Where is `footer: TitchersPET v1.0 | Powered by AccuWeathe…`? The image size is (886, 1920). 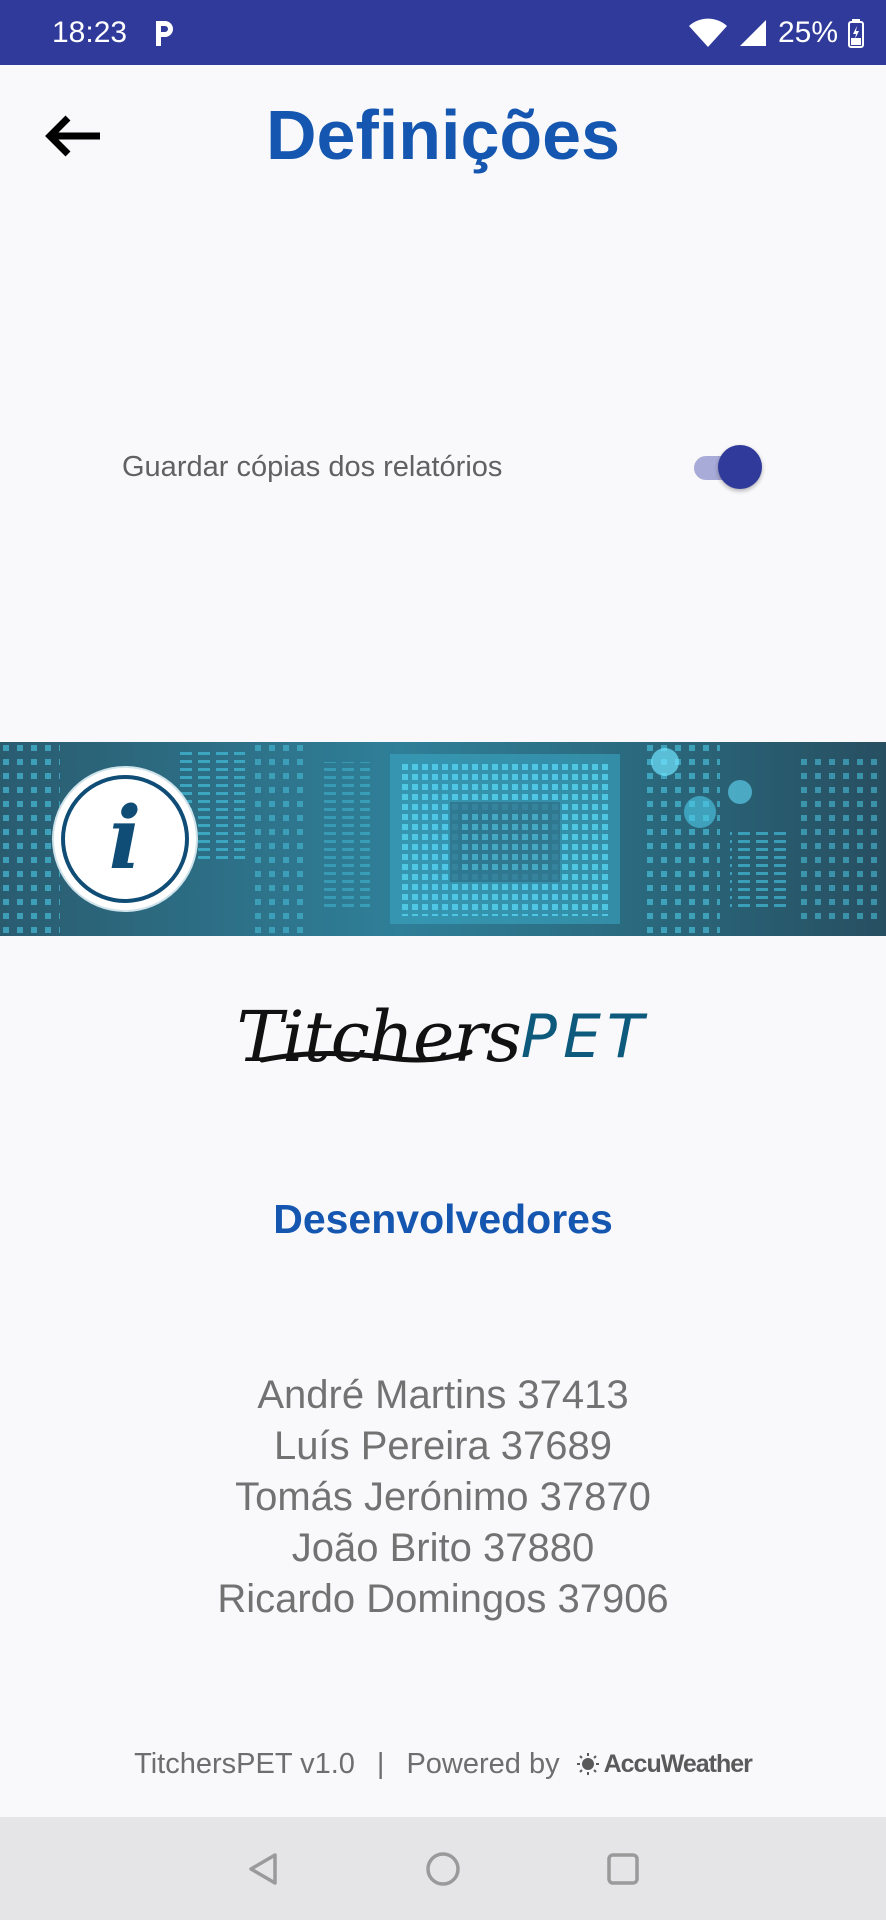
footer: TitchersPET v1.0 | Powered by AccuWeathe… is located at coordinates (443, 1764).